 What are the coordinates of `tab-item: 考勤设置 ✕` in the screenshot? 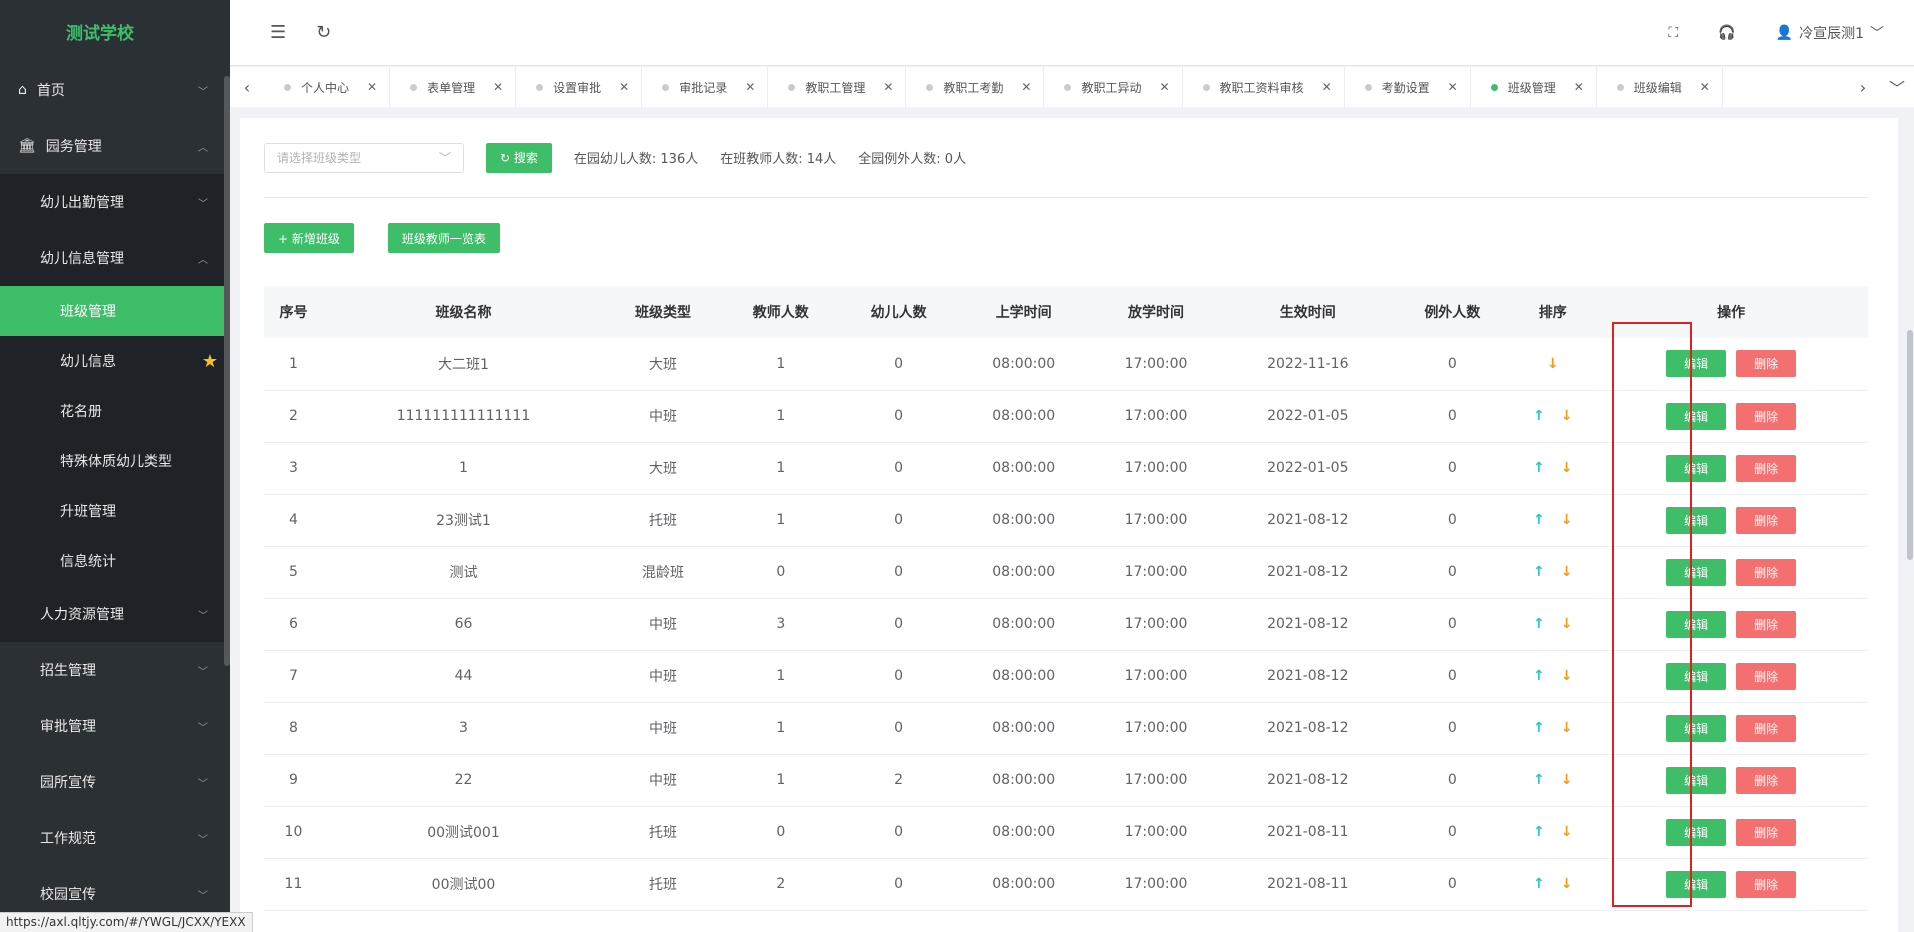 It's located at (1408, 87).